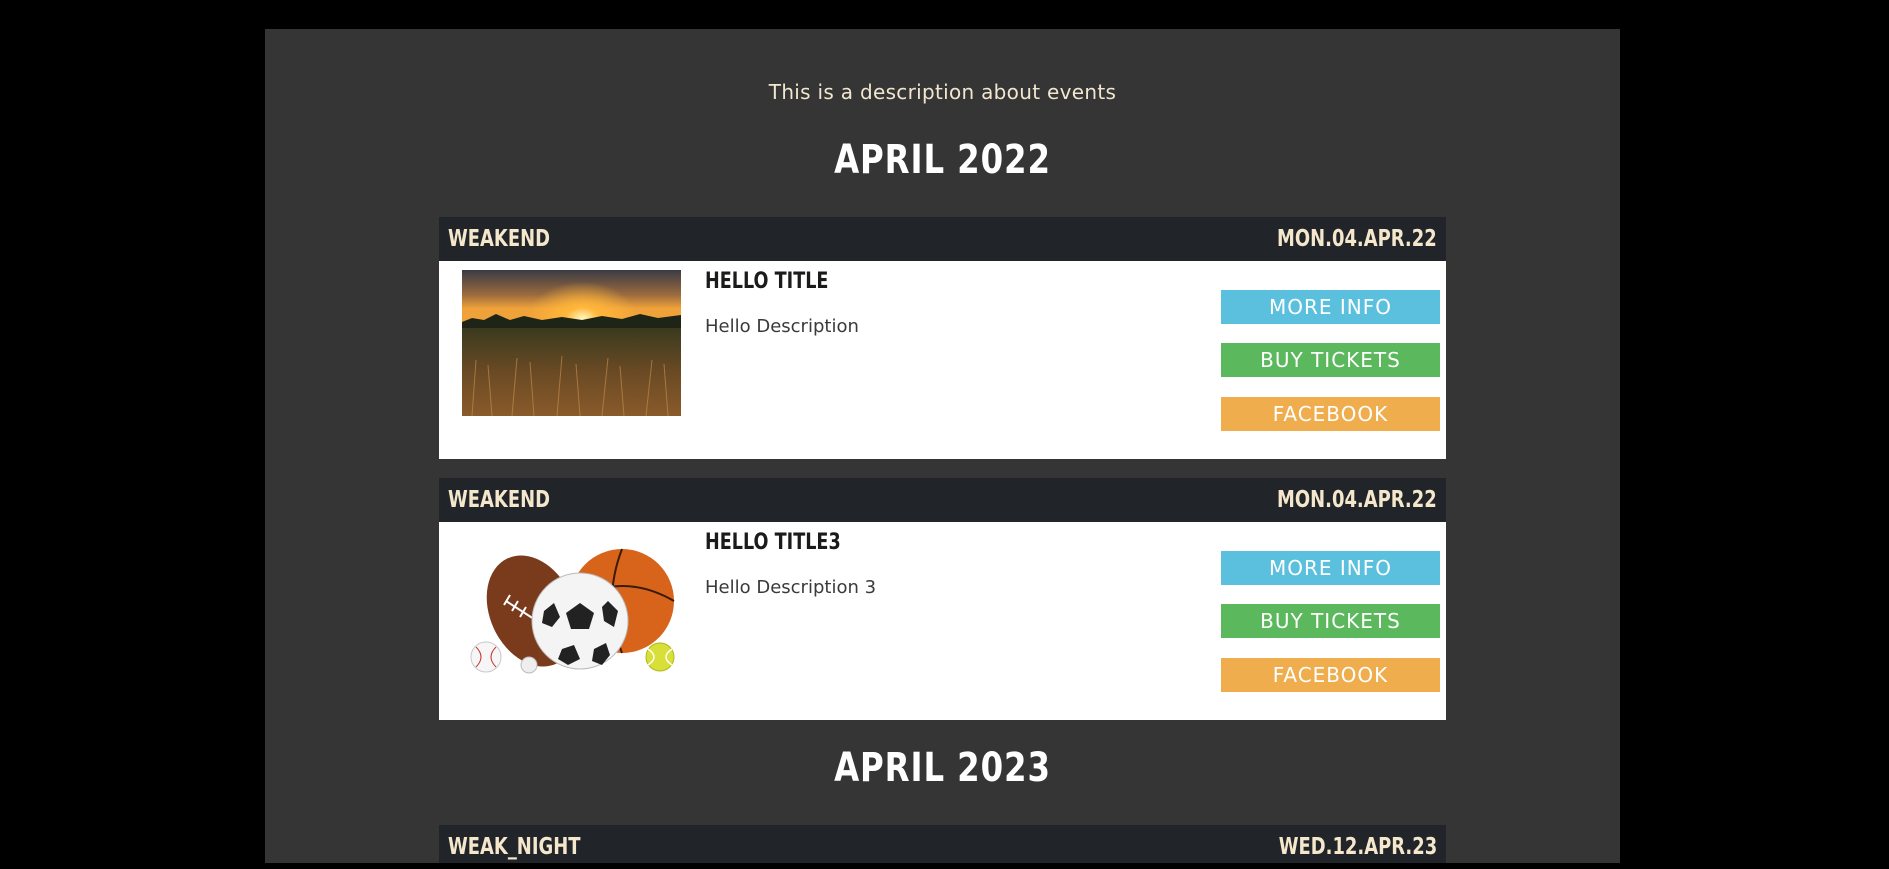  I want to click on event-card: WEAK_NIGHT WED.12.APR.23, so click(942, 844).